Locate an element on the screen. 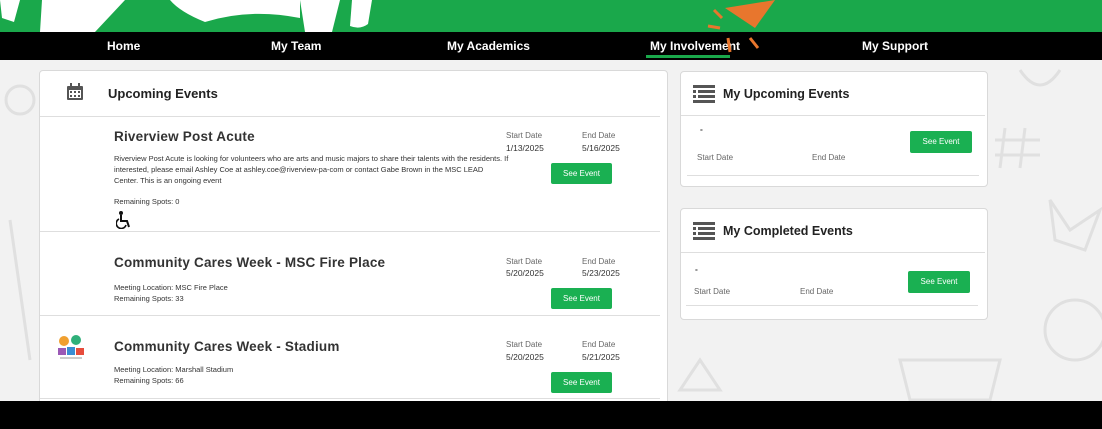 This screenshot has height=429, width=1102. nav-my-academics: My Academics is located at coordinates (488, 46).